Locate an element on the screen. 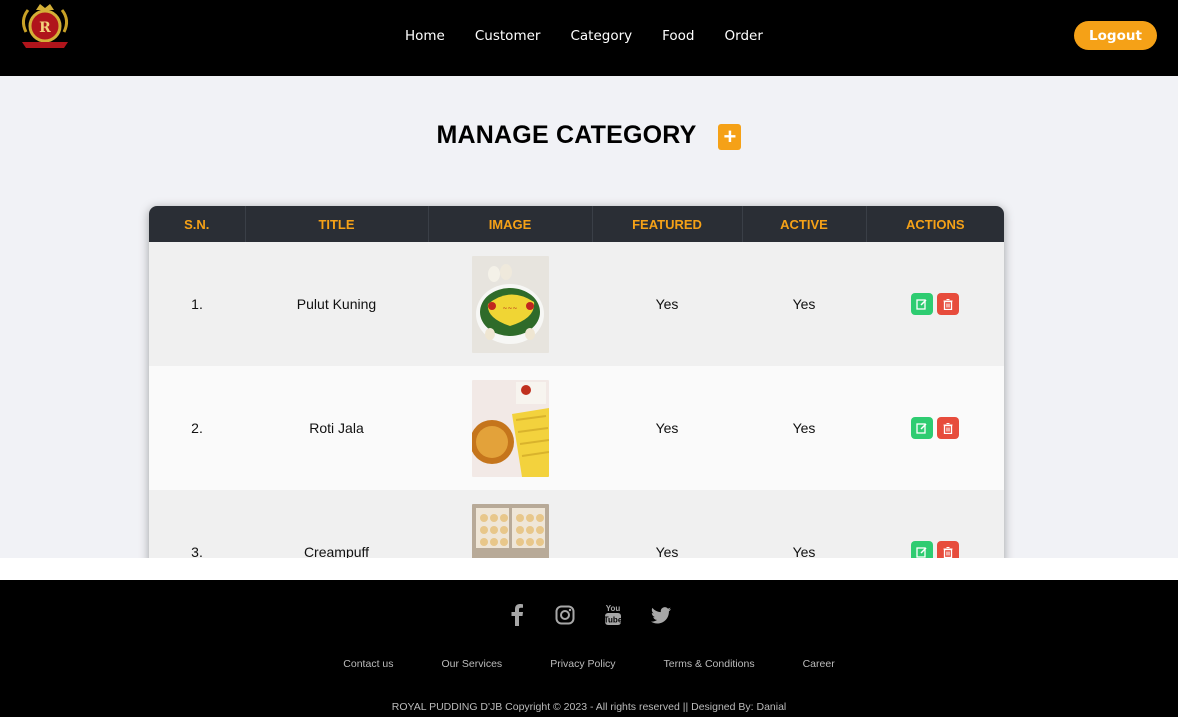  social-links: You Tube is located at coordinates (589, 615).